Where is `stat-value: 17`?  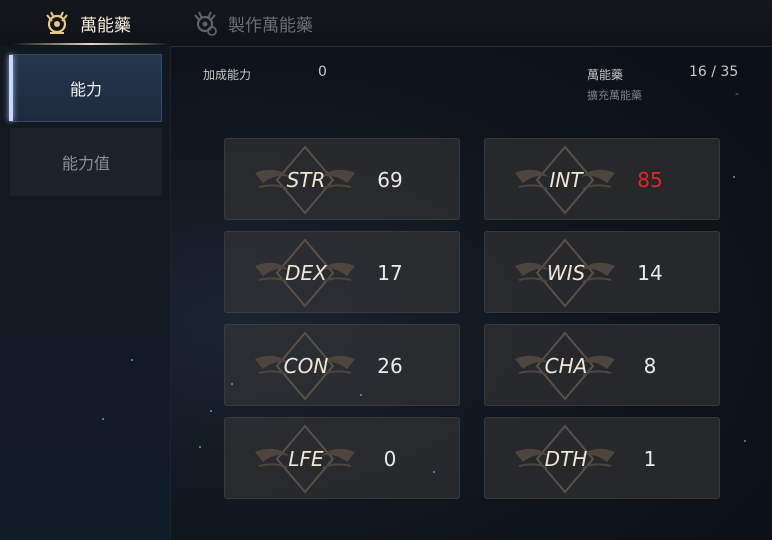 stat-value: 17 is located at coordinates (390, 273).